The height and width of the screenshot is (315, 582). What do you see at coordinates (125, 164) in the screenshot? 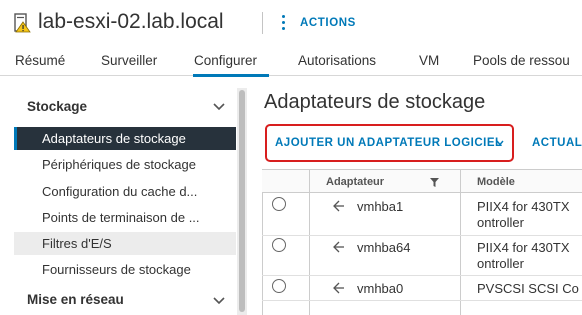
I see `sidebar-item-peripheriques-de-stockage: Périphériques de stockage` at bounding box center [125, 164].